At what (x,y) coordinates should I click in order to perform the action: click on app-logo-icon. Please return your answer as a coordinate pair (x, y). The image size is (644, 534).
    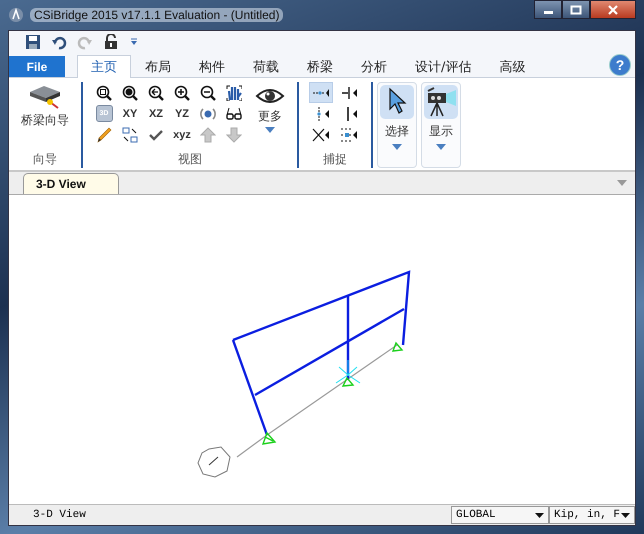
    Looking at the image, I should click on (16, 15).